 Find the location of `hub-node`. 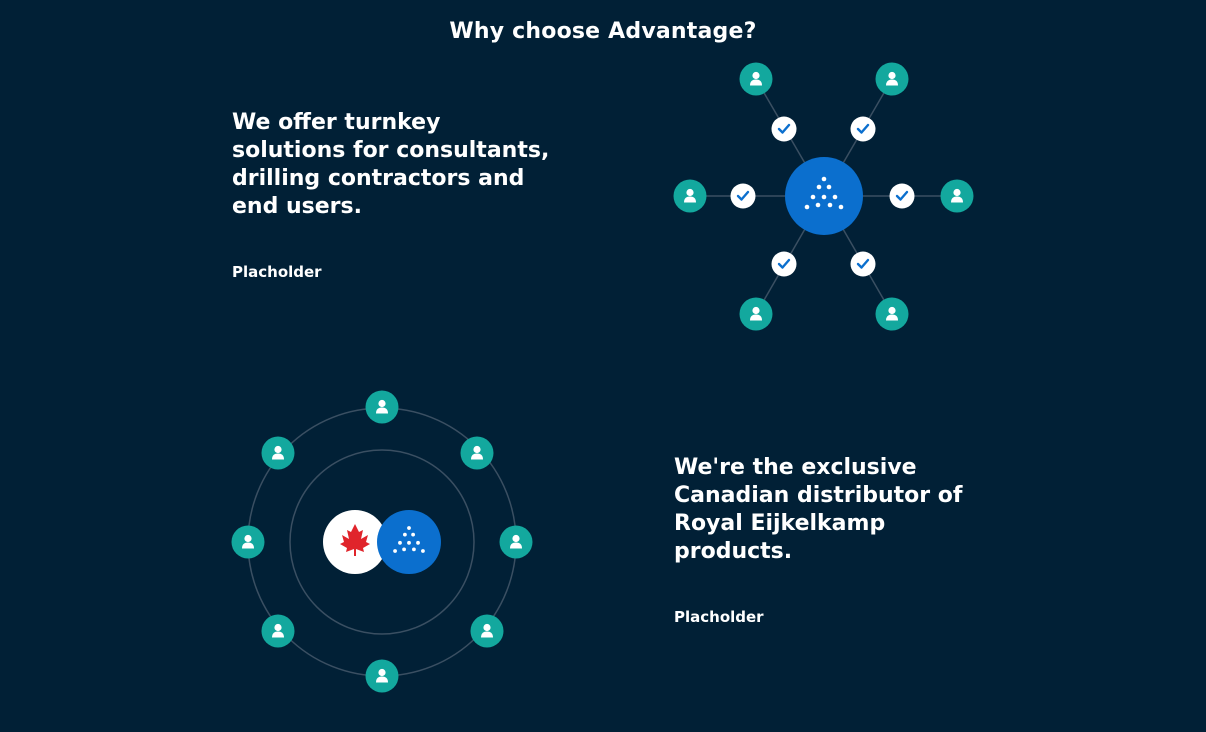

hub-node is located at coordinates (824, 196).